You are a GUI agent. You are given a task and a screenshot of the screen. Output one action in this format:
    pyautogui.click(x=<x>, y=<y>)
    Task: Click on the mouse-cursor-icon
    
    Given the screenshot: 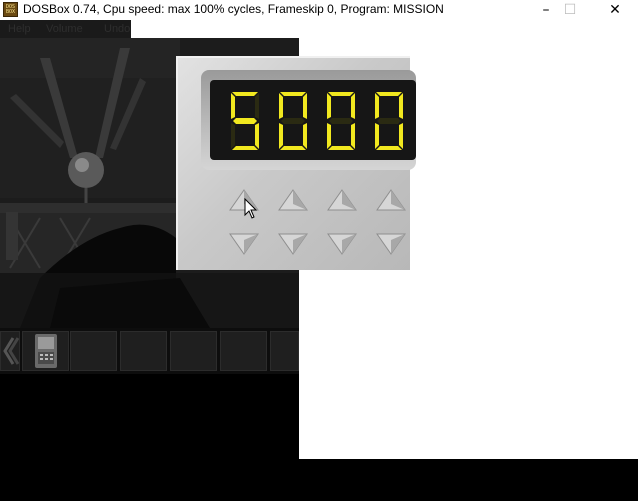 What is the action you would take?
    pyautogui.click(x=251, y=208)
    